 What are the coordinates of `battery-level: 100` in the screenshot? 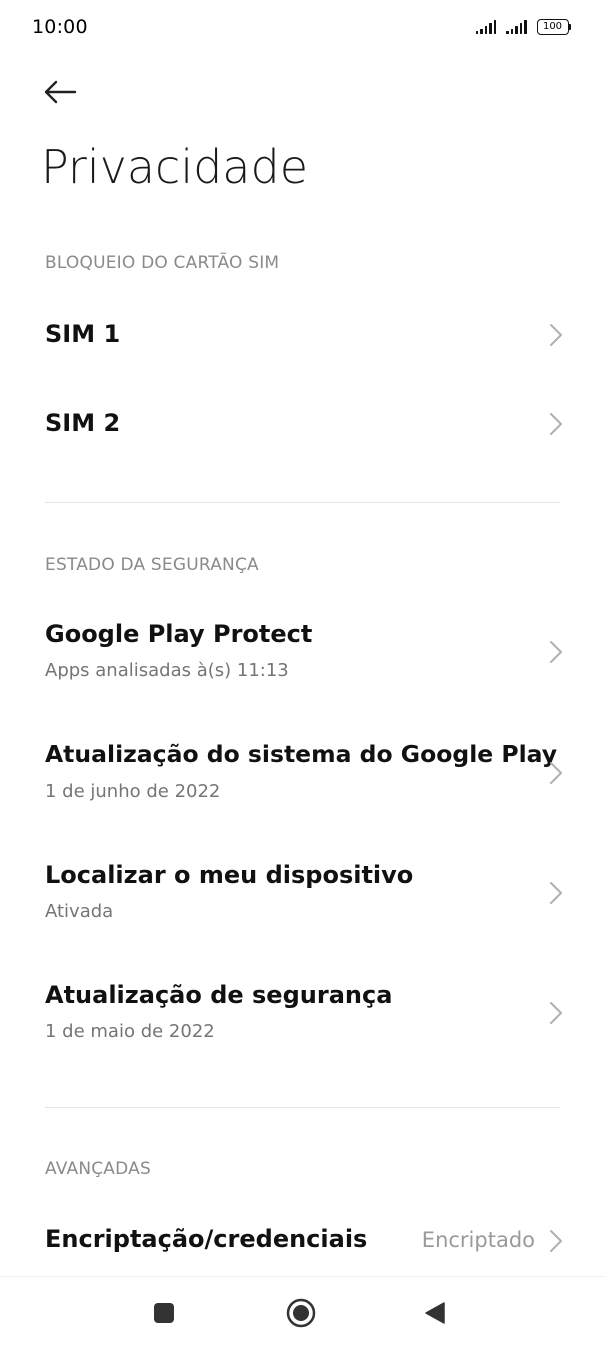 It's located at (552, 27).